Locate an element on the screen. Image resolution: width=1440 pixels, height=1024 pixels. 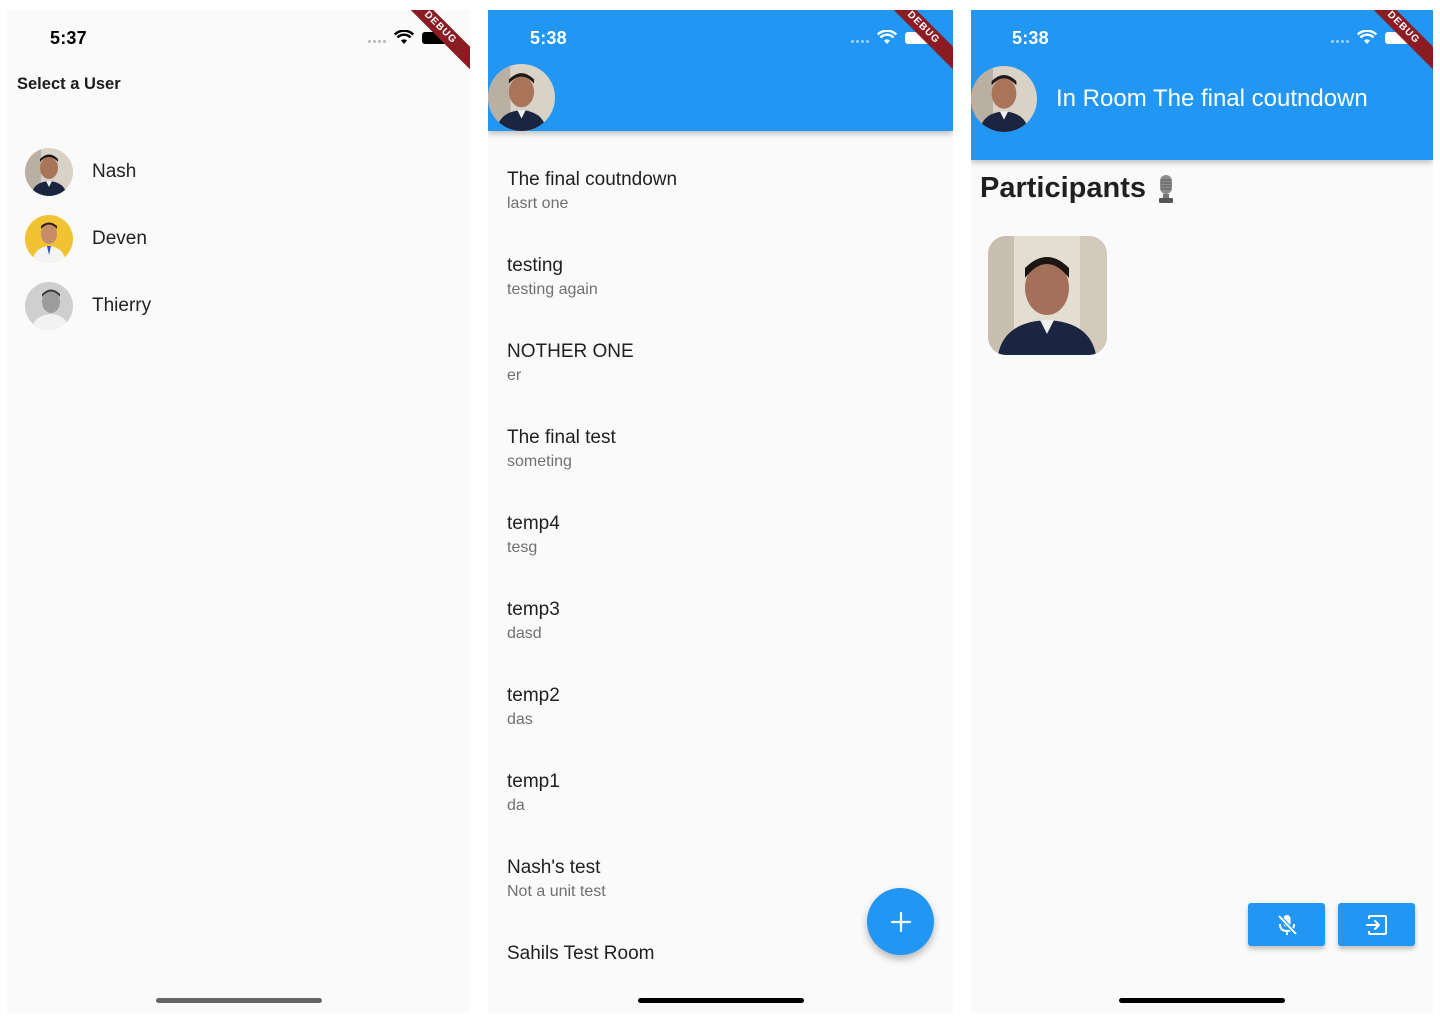
user-row-deven: Deven is located at coordinates (235, 238).